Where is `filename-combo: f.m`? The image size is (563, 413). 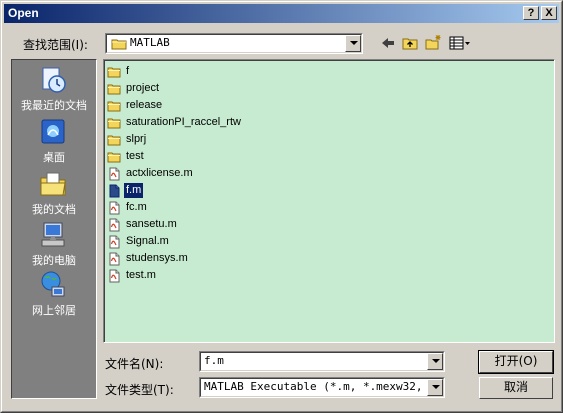 filename-combo: f.m is located at coordinates (322, 361).